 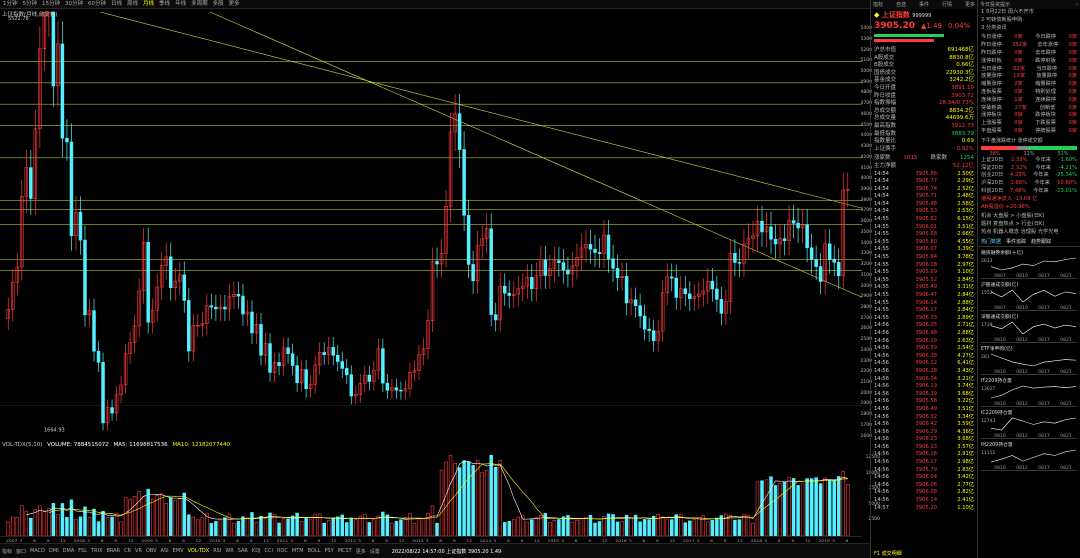 What do you see at coordinates (269, 551) in the screenshot?
I see `indicator-tab: CCI` at bounding box center [269, 551].